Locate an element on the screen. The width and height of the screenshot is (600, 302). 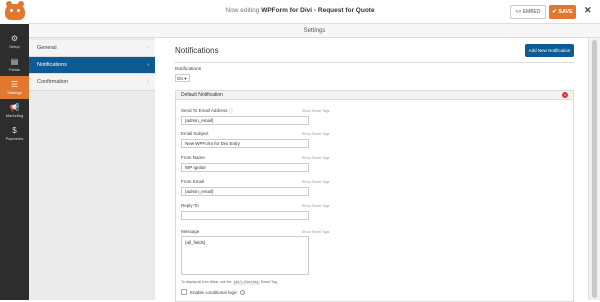
subbar-title: Settings is located at coordinates (314, 30).